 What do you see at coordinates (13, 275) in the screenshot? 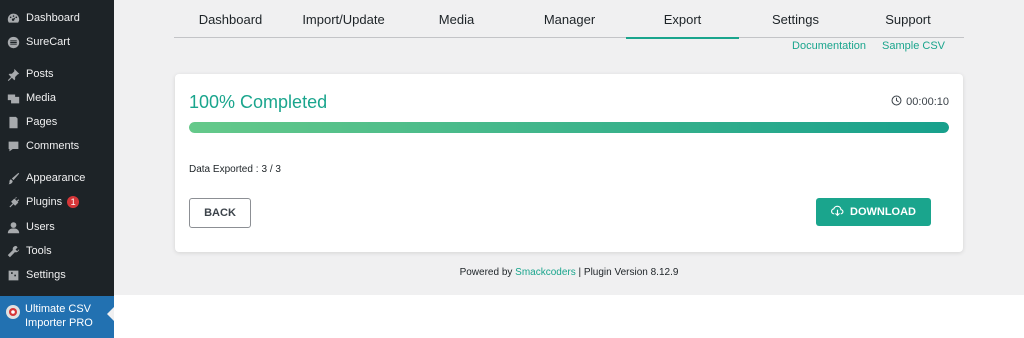
I see `settings-icon` at bounding box center [13, 275].